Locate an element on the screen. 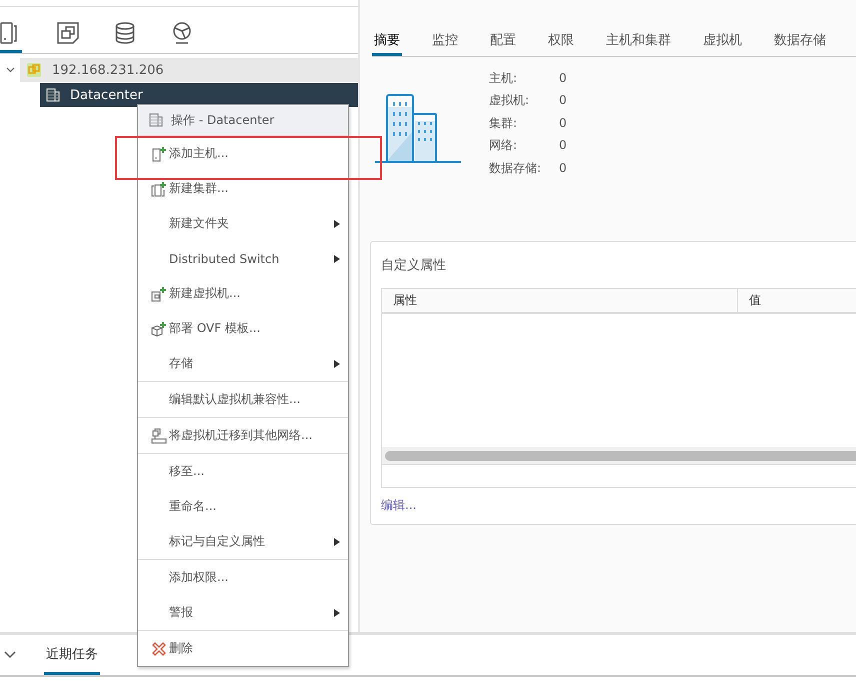 This screenshot has width=856, height=688. delete-icon is located at coordinates (159, 648).